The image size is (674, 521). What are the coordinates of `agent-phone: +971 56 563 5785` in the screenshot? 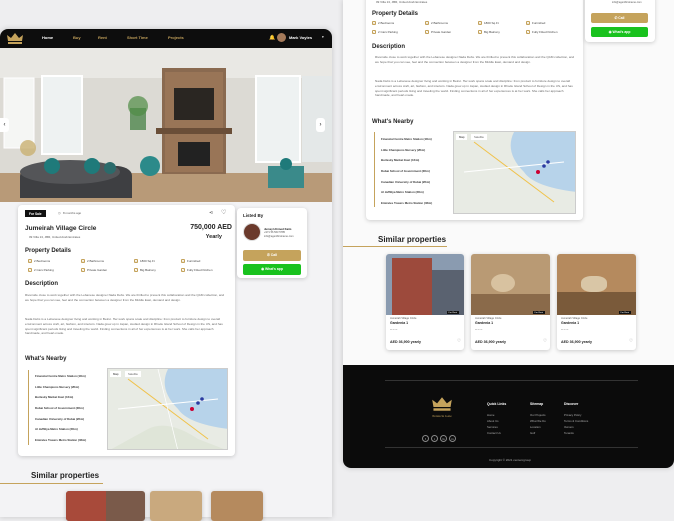 It's located at (274, 232).